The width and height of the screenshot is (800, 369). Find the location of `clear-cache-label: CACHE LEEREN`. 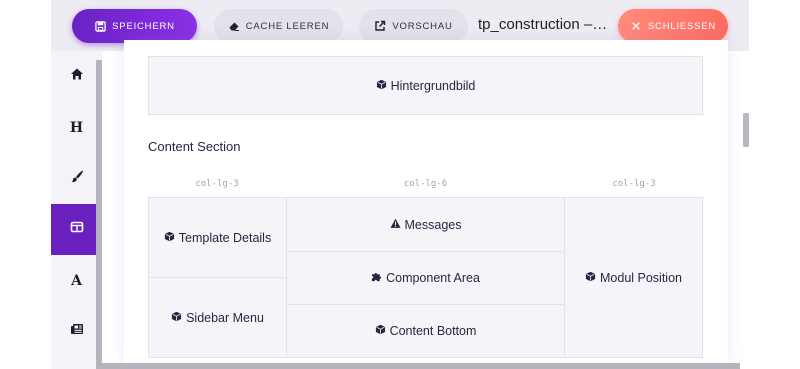

clear-cache-label: CACHE LEEREN is located at coordinates (287, 26).